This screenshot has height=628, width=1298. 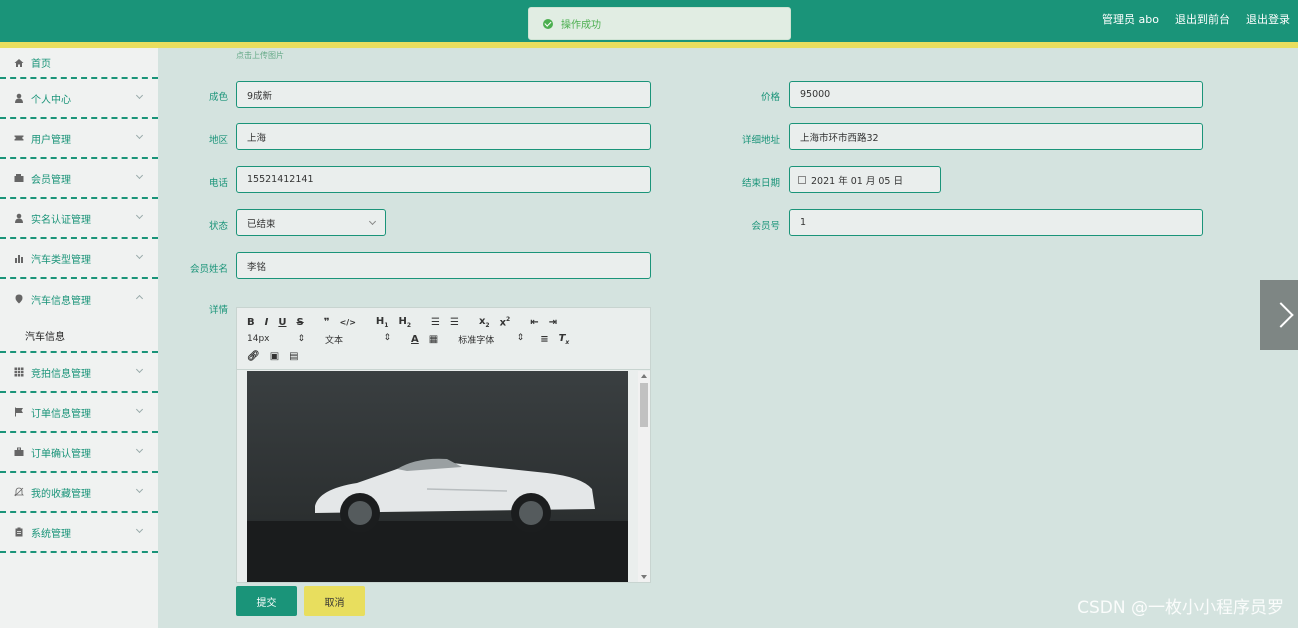 I want to click on member-name-value: 李铭, so click(x=257, y=267).